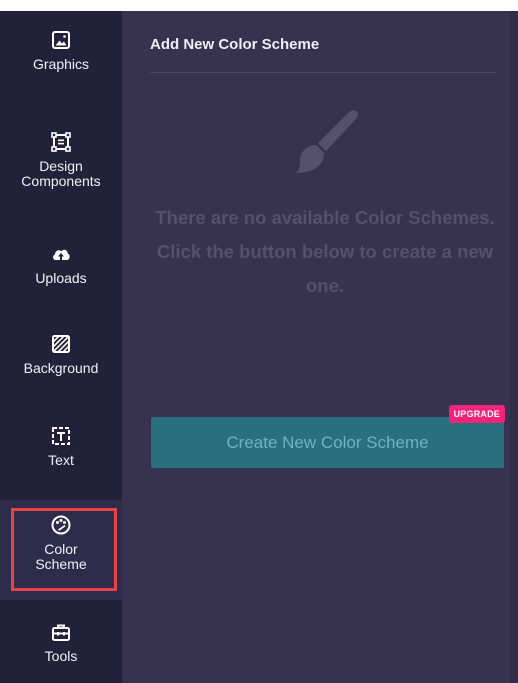 The image size is (518, 683). I want to click on sidebar-item-uploads: Uploads, so click(61, 273).